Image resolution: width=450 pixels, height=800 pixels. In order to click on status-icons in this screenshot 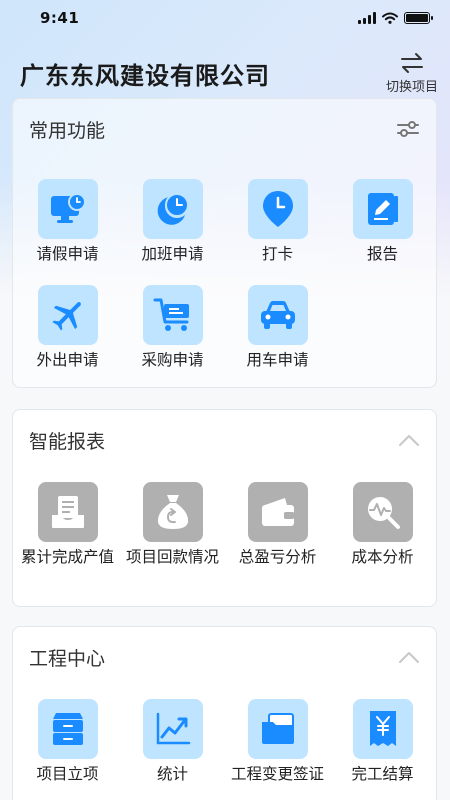, I will do `click(395, 18)`.